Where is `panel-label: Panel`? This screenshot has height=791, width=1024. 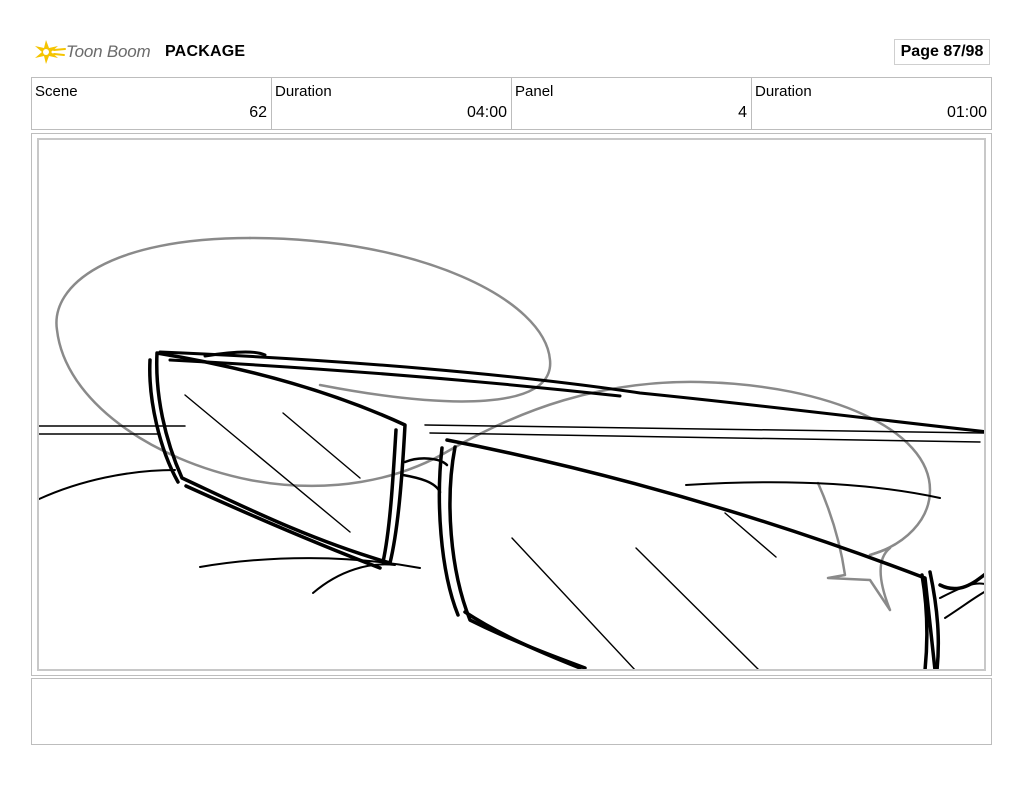 panel-label: Panel is located at coordinates (534, 91).